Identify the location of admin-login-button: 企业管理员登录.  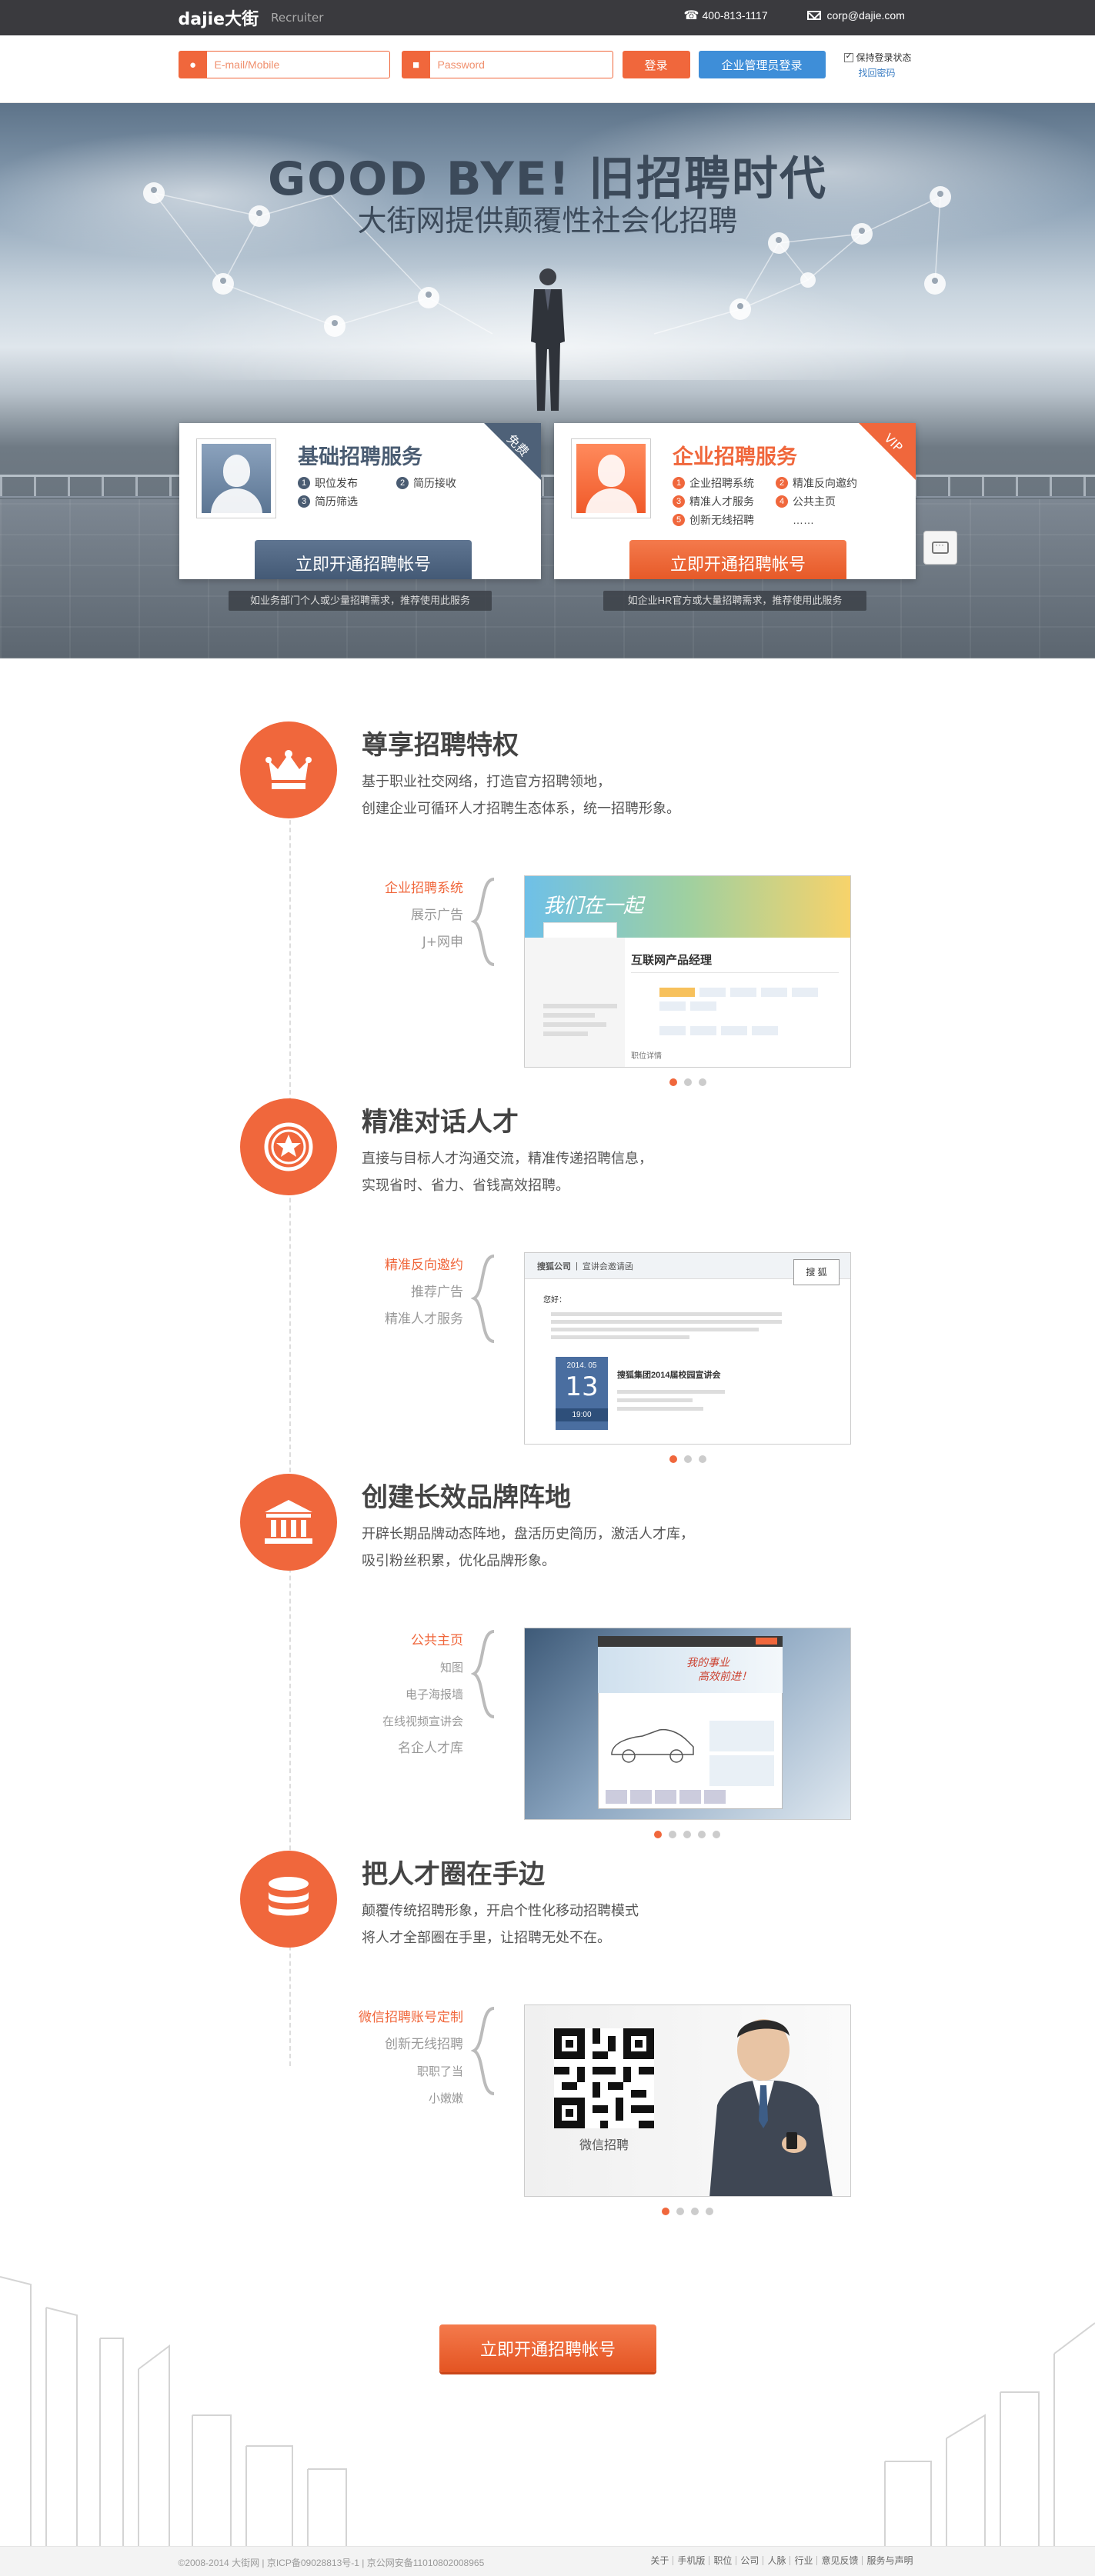
(762, 64).